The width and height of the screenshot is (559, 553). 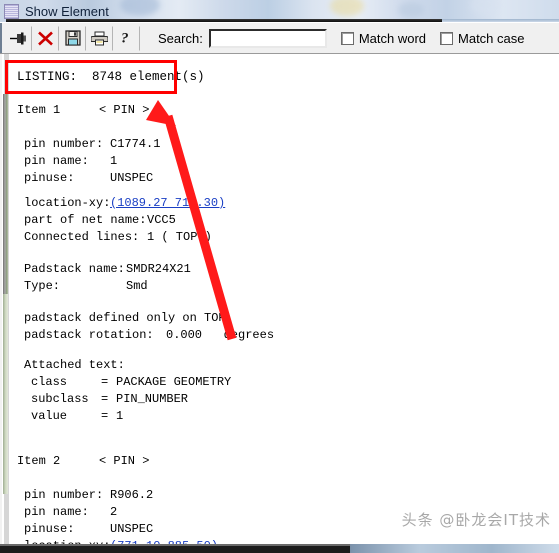 I want to click on red-x-icon, so click(x=45, y=38).